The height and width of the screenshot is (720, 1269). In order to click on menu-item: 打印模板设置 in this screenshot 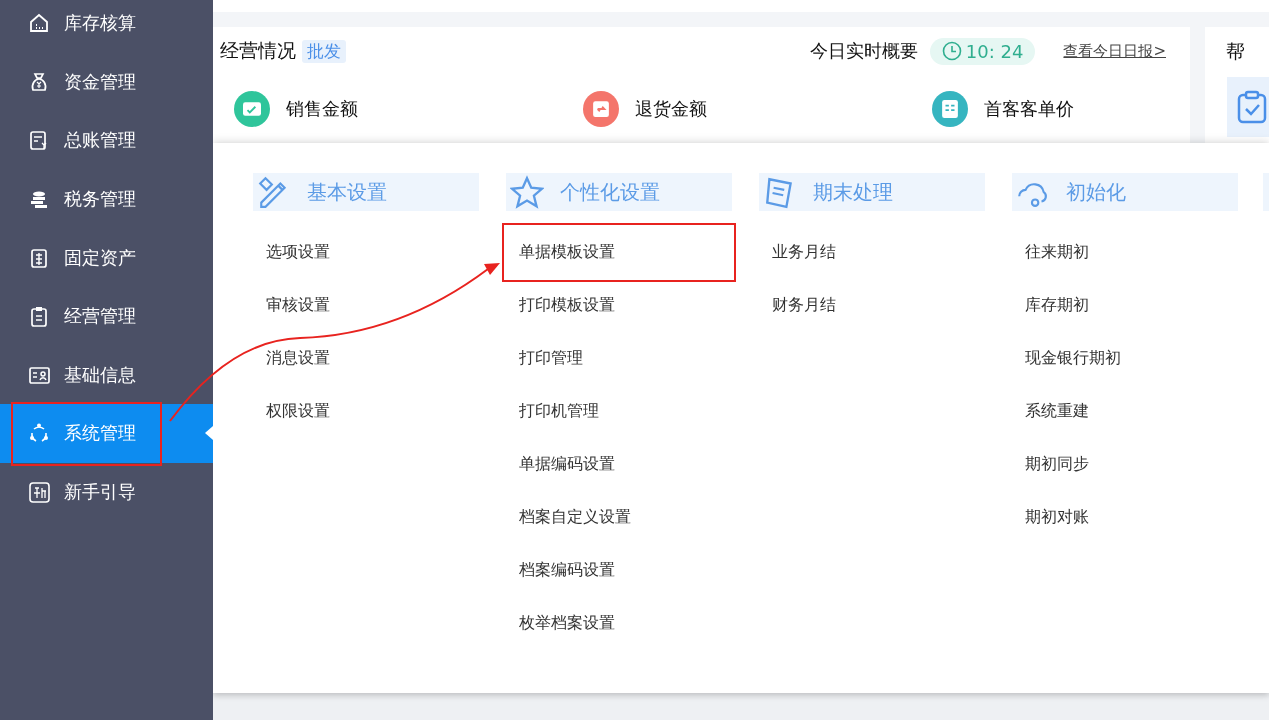, I will do `click(619, 305)`.